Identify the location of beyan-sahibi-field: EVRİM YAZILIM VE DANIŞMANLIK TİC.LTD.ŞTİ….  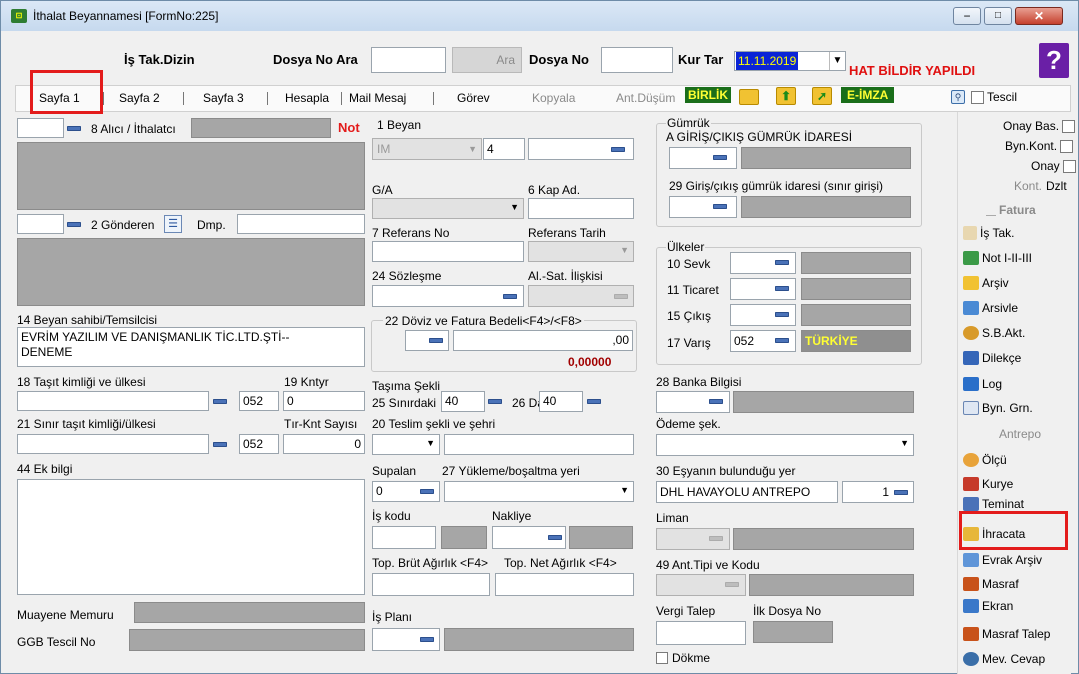
(191, 347).